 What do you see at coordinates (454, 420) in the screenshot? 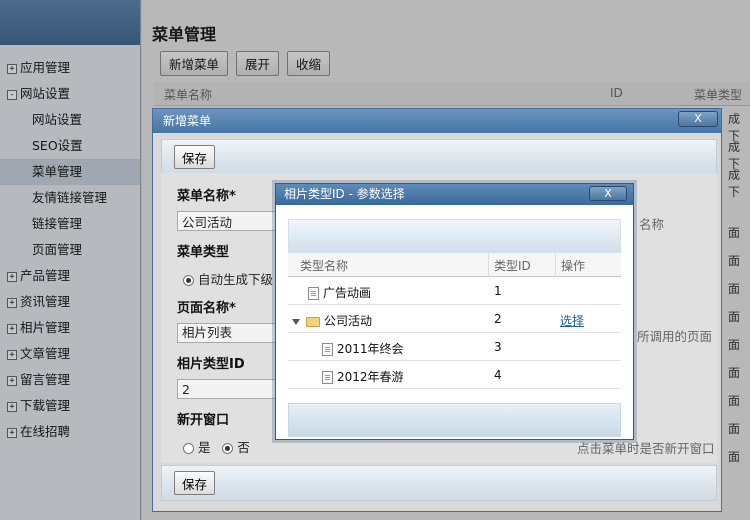
I see `grid-footer` at bounding box center [454, 420].